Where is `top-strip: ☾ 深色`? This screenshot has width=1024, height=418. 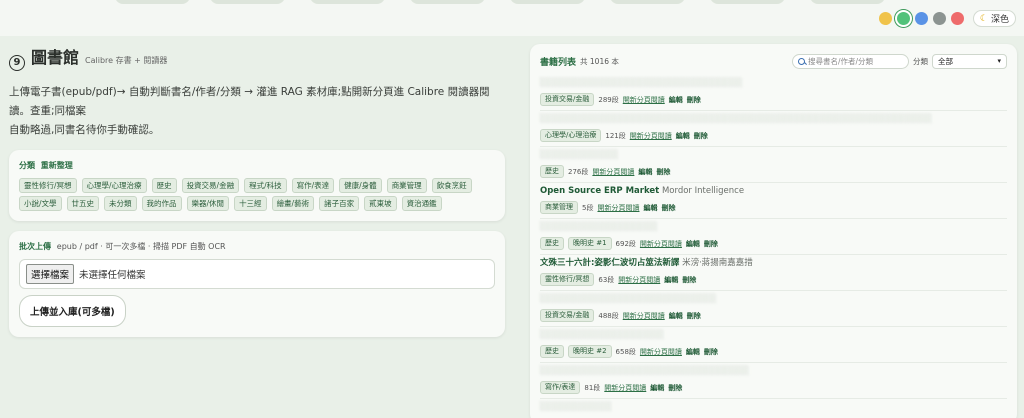 top-strip: ☾ 深色 is located at coordinates (512, 18).